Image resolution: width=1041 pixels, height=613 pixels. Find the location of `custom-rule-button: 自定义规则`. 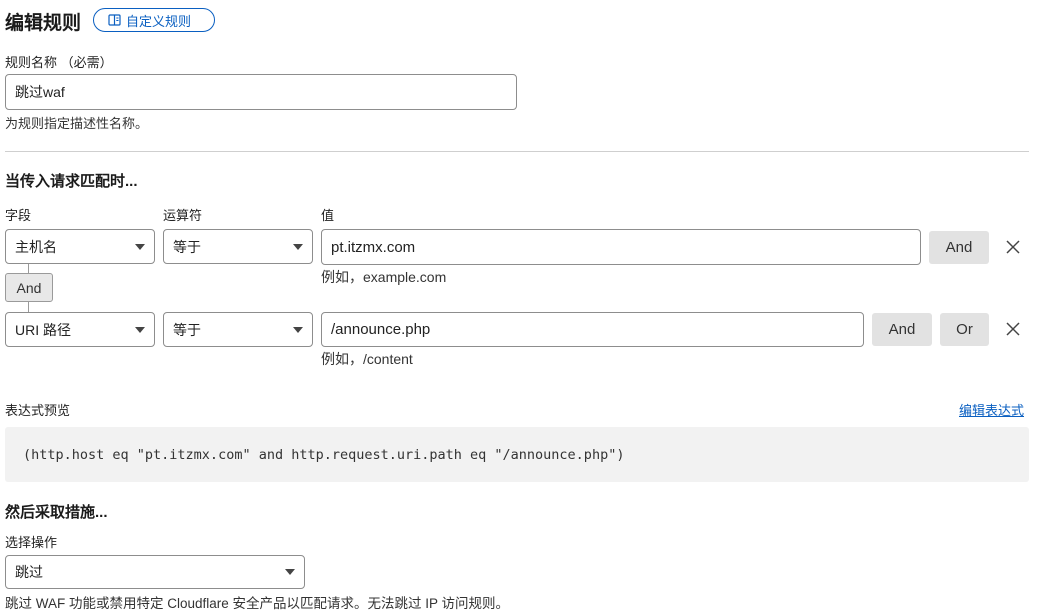

custom-rule-button: 自定义规则 is located at coordinates (154, 20).